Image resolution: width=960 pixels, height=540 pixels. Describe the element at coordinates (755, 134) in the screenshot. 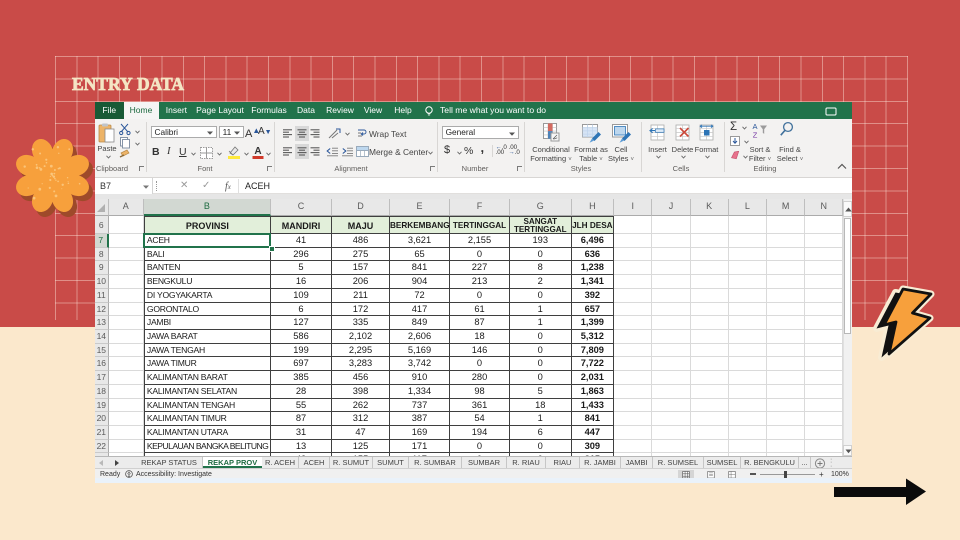

I see `svg-text: Z` at that location.